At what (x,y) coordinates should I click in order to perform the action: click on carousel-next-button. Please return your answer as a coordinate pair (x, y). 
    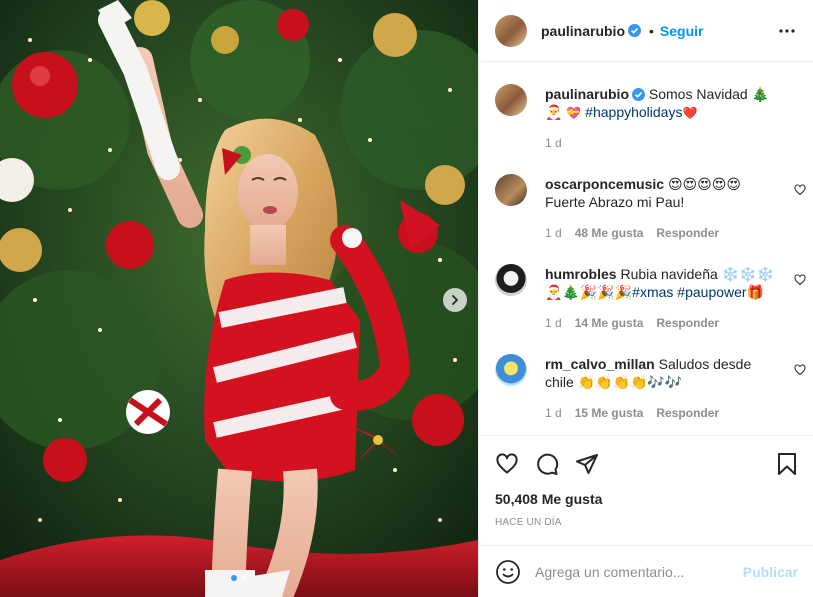
    Looking at the image, I should click on (455, 300).